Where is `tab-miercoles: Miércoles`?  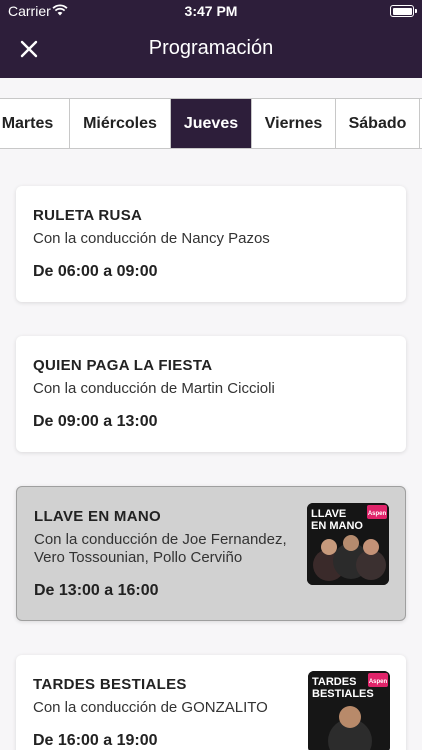 tab-miercoles: Miércoles is located at coordinates (120, 123).